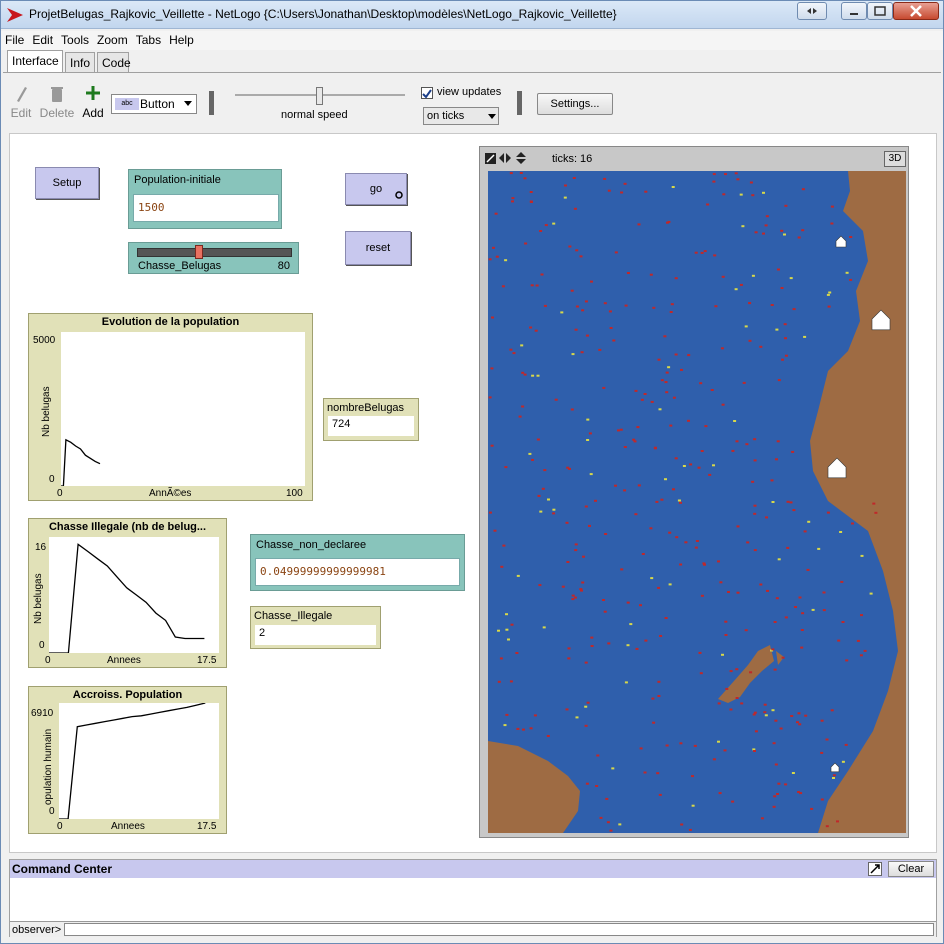 This screenshot has height=944, width=944. I want to click on population-initiale-input: Population-initiale 1500, so click(205, 199).